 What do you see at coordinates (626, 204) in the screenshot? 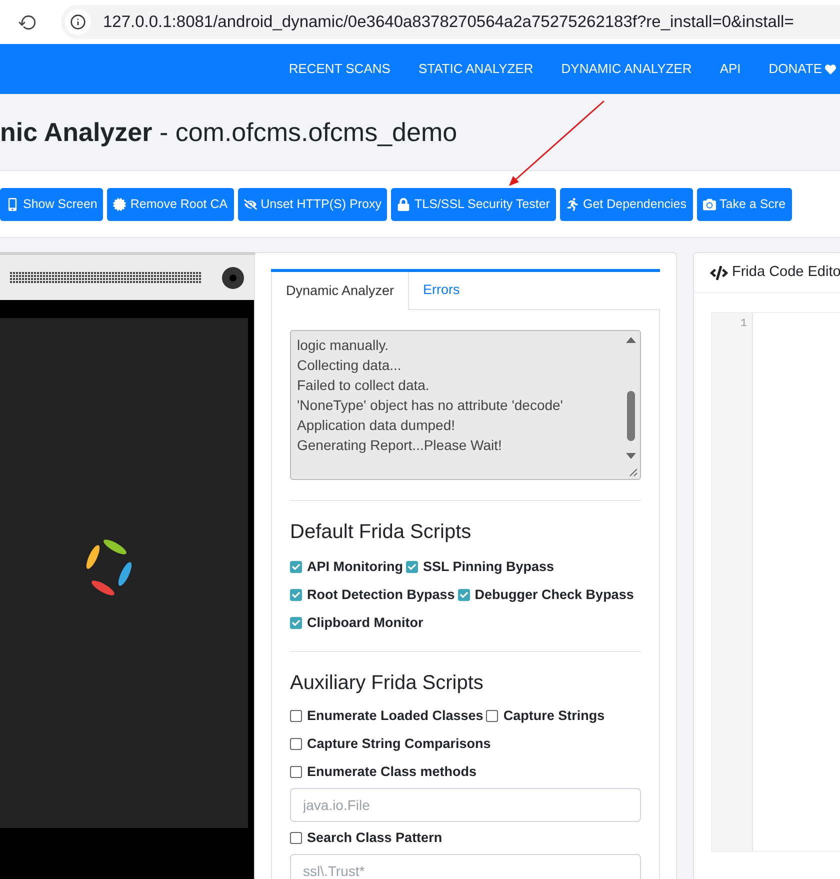
I see `action-button: Get Dependencies` at bounding box center [626, 204].